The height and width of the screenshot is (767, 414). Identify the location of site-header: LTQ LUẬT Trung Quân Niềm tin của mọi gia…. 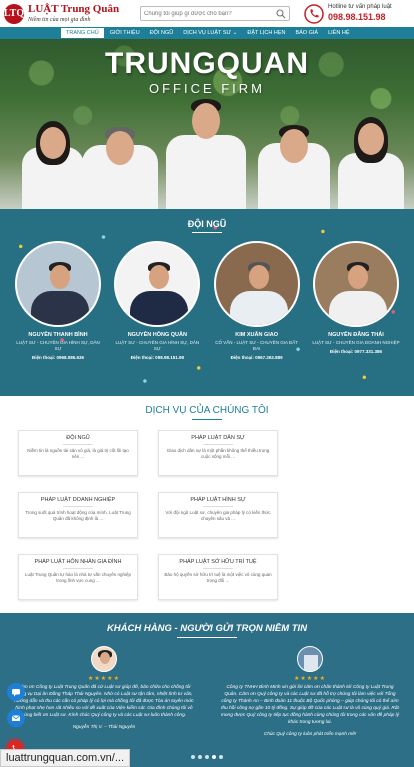
(207, 13).